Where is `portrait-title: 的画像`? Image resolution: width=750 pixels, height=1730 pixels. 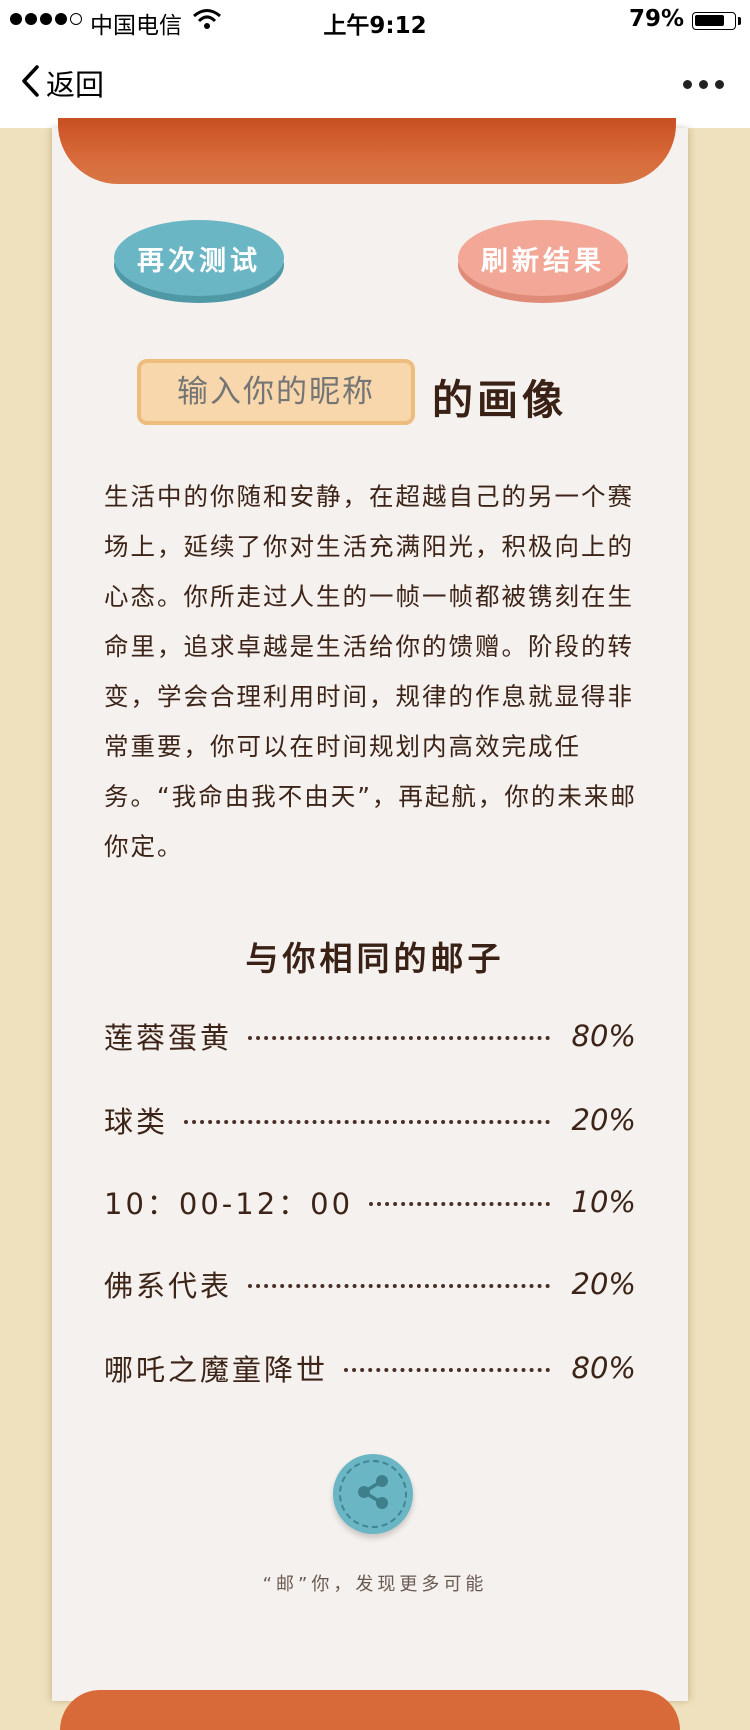
portrait-title: 的画像 is located at coordinates (499, 400).